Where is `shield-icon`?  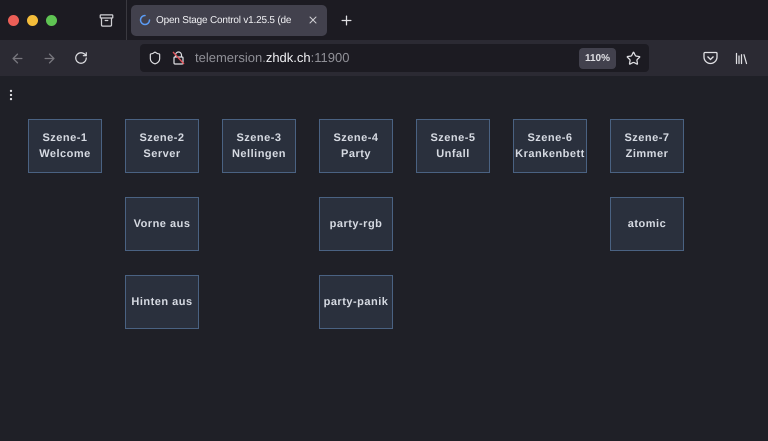
shield-icon is located at coordinates (155, 58).